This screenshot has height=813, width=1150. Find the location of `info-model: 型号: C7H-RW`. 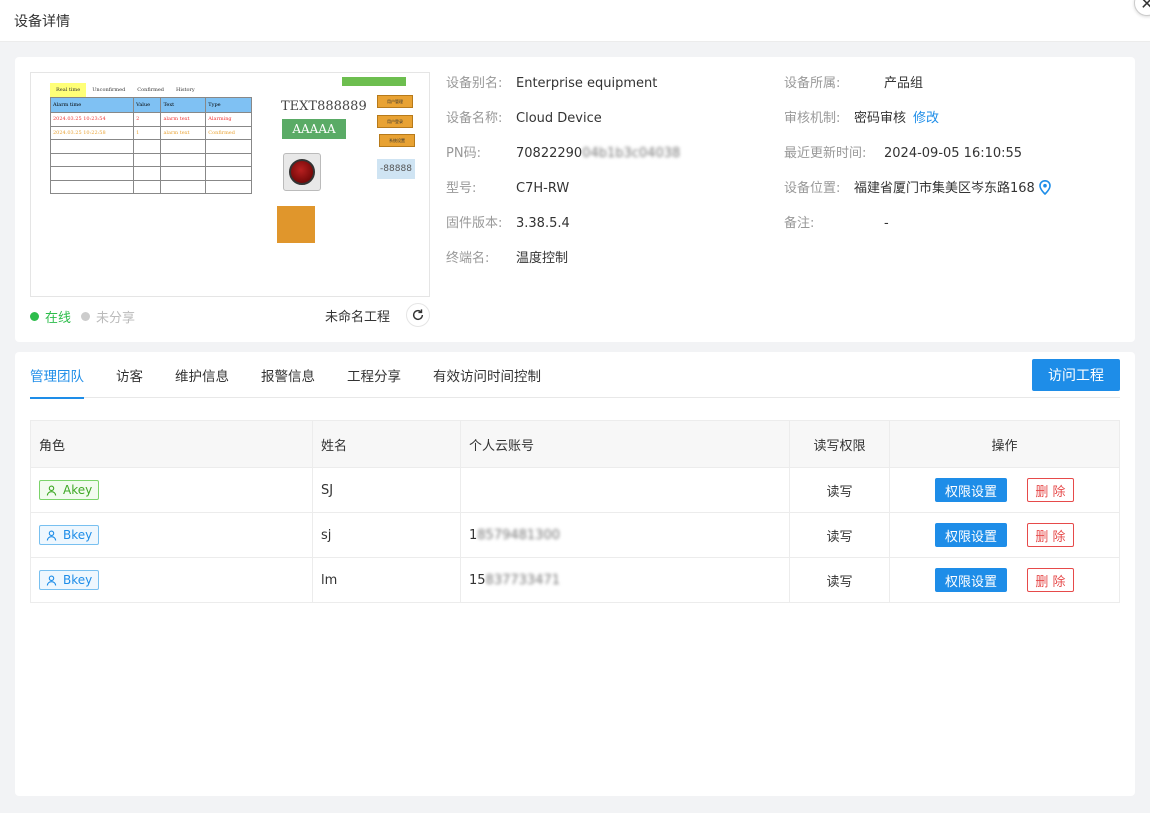

info-model: 型号: C7H-RW is located at coordinates (508, 188).